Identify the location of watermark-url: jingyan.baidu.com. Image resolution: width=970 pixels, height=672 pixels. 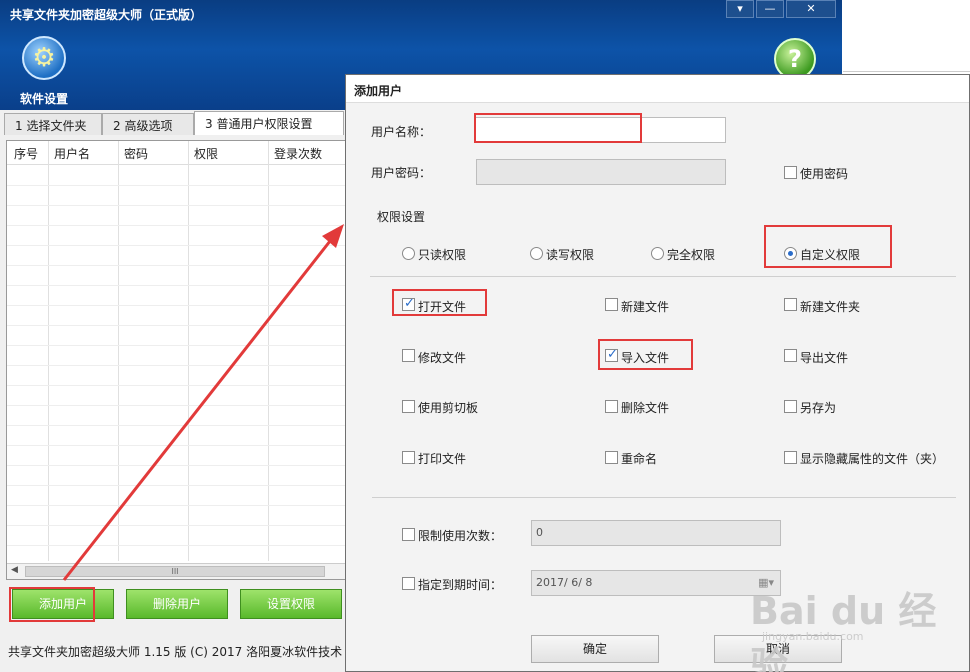
(813, 636).